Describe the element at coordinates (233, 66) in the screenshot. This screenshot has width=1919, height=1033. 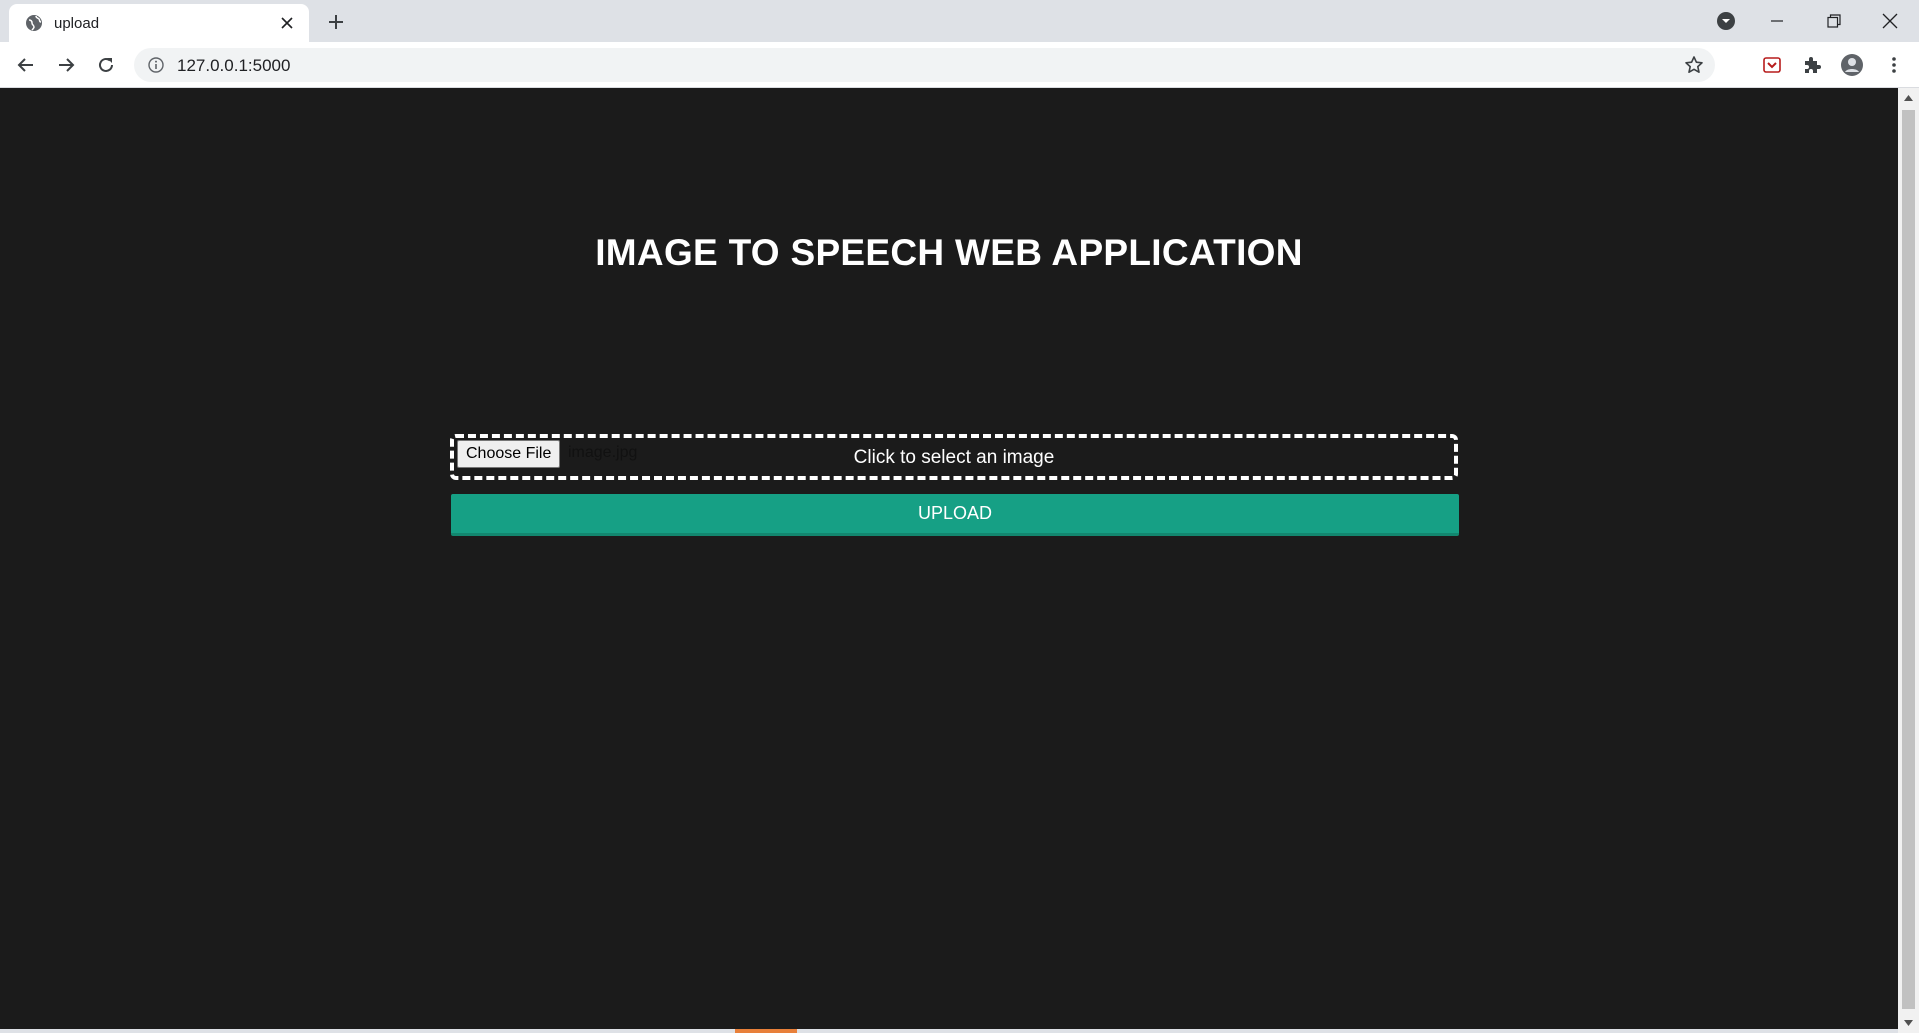
I see `url-text: 127.0.0.1:5000` at that location.